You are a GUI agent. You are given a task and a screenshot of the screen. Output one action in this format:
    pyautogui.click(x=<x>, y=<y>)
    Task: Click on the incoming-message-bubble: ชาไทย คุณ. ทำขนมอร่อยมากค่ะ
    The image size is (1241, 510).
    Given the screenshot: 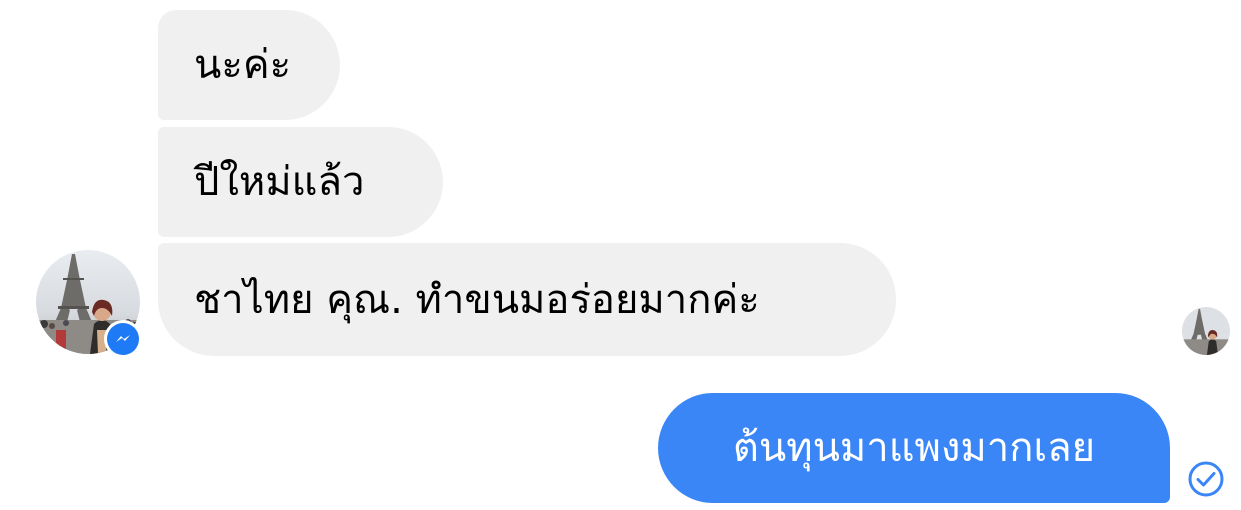 What is the action you would take?
    pyautogui.click(x=527, y=299)
    